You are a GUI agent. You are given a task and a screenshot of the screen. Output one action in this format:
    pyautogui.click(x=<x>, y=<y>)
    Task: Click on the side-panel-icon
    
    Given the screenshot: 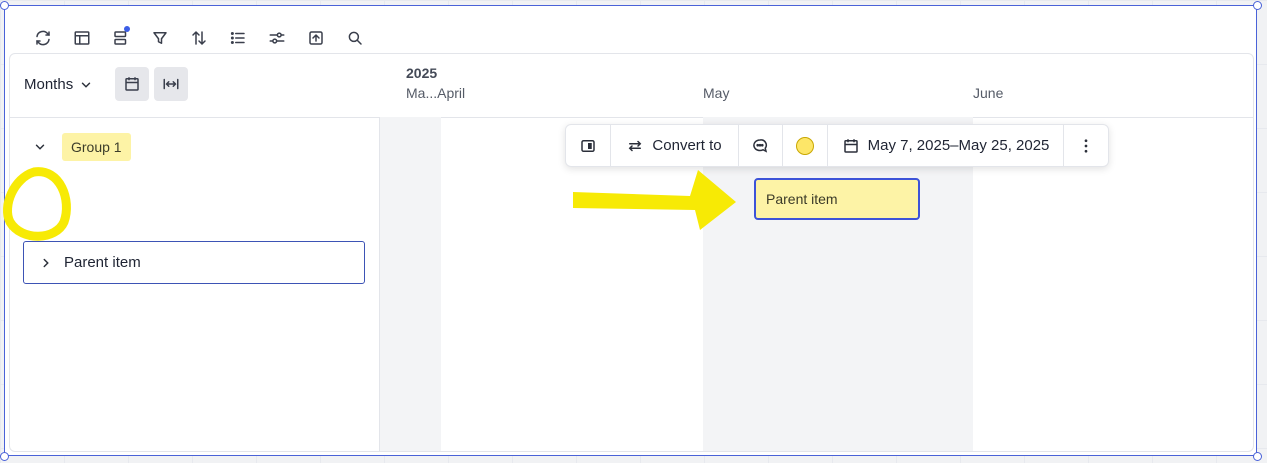 What is the action you would take?
    pyautogui.click(x=588, y=145)
    